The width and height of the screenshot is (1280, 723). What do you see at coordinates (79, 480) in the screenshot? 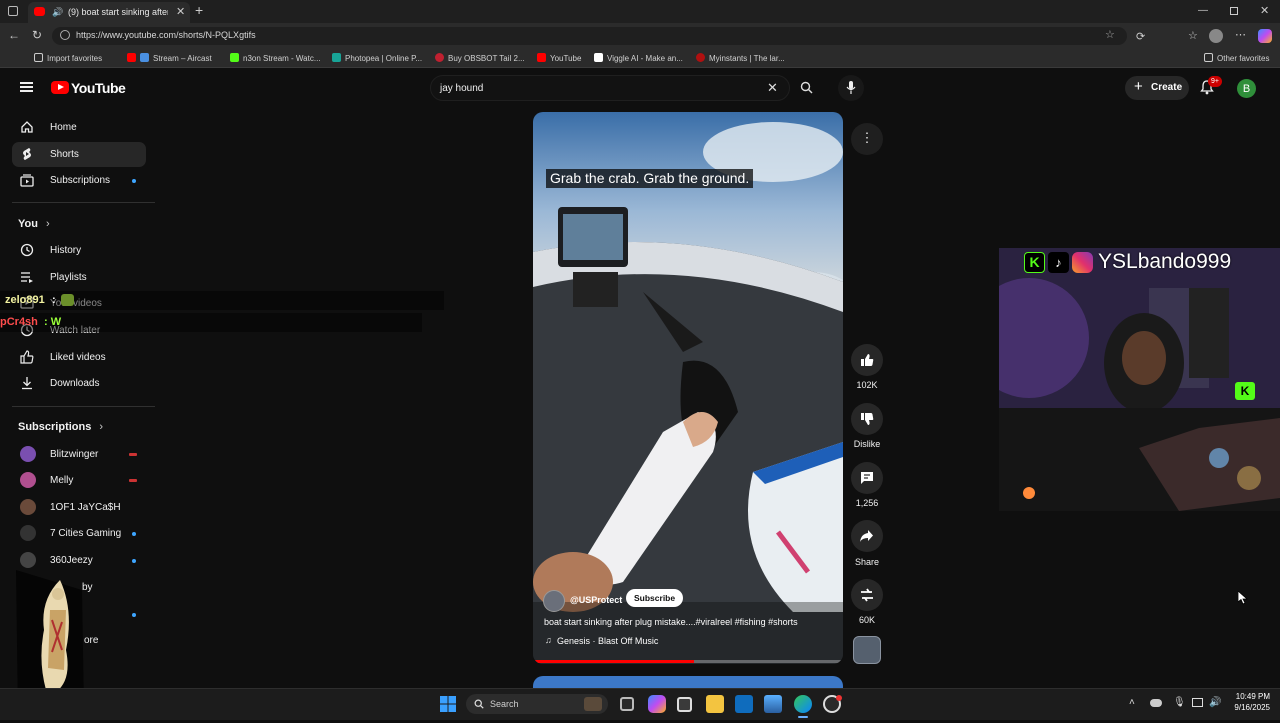
I see `sidebar-sub-melly: Melly` at bounding box center [79, 480].